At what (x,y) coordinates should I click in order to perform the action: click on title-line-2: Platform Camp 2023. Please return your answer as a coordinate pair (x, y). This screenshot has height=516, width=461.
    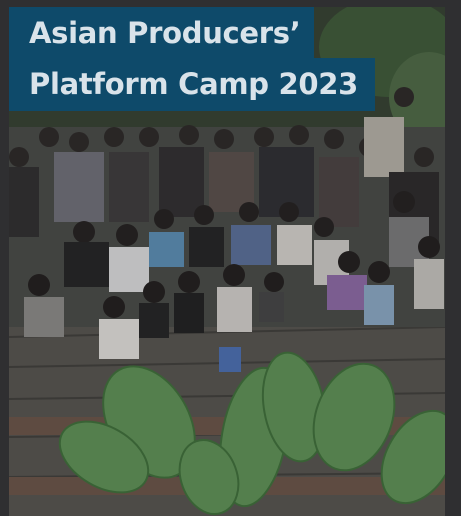
    Looking at the image, I should click on (192, 84).